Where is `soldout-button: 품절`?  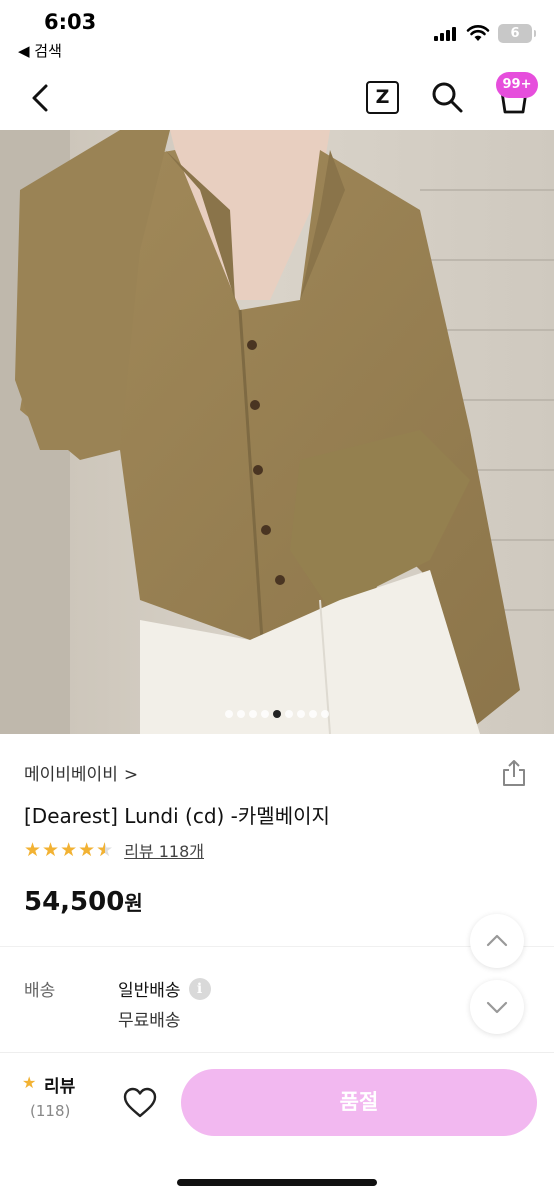
soldout-button: 품절 is located at coordinates (359, 1102).